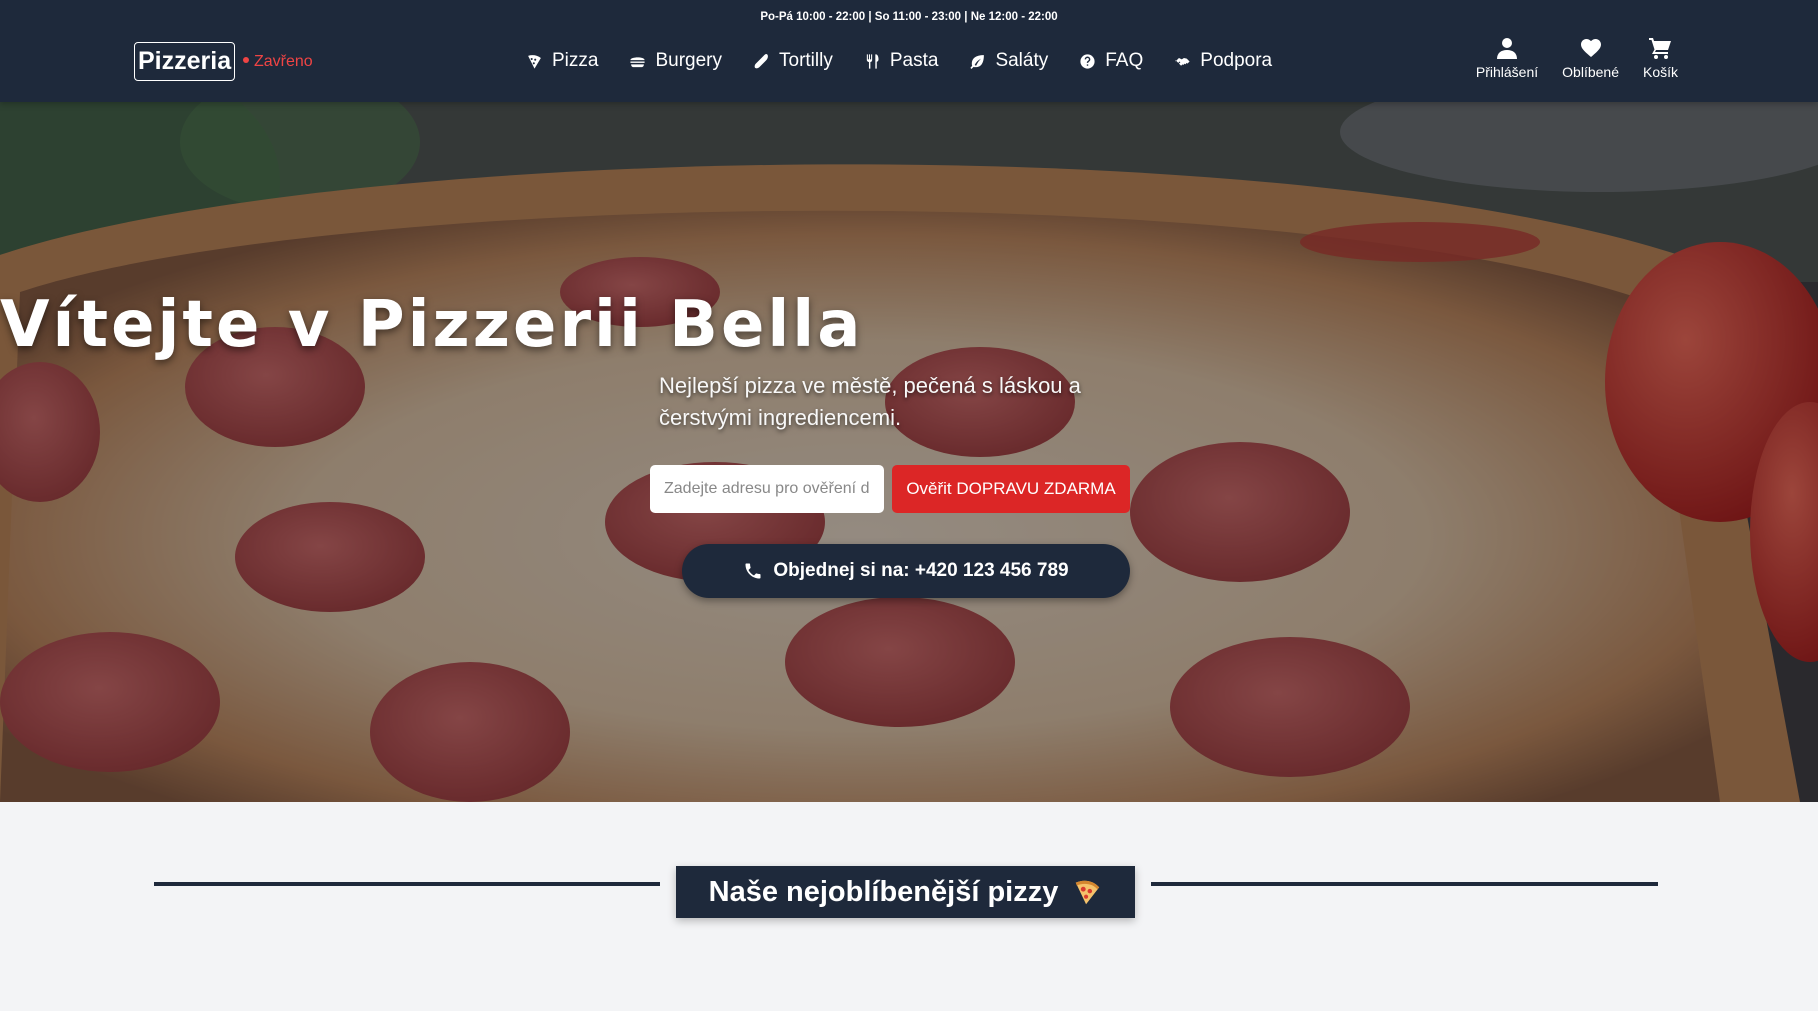 The width and height of the screenshot is (1818, 1011). Describe the element at coordinates (1087, 61) in the screenshot. I see `question-circle-icon` at that location.